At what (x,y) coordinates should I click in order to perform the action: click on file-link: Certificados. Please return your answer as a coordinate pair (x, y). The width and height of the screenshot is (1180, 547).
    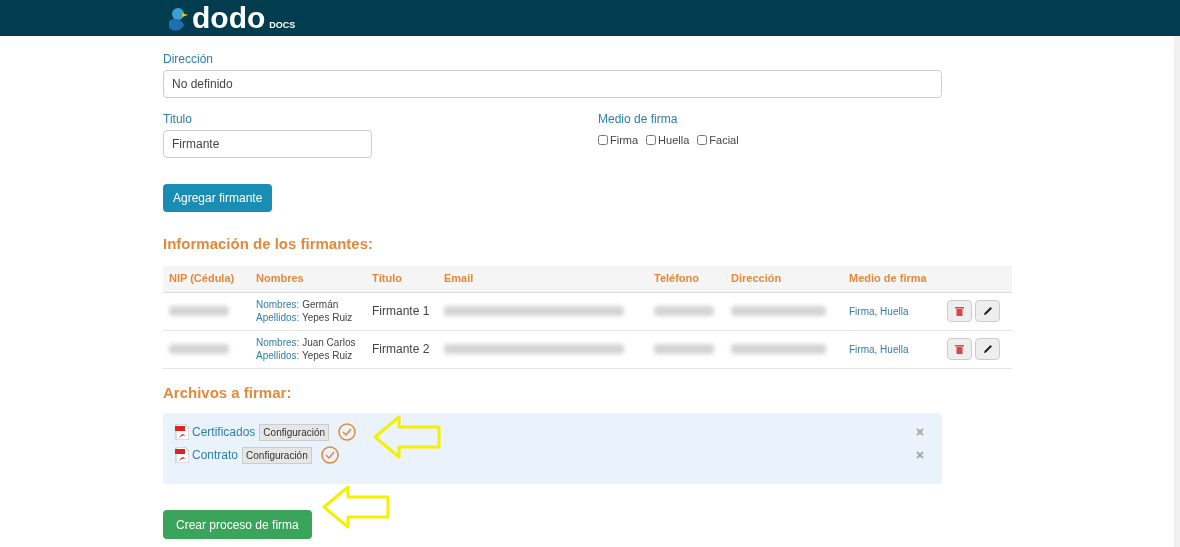
    Looking at the image, I should click on (224, 432).